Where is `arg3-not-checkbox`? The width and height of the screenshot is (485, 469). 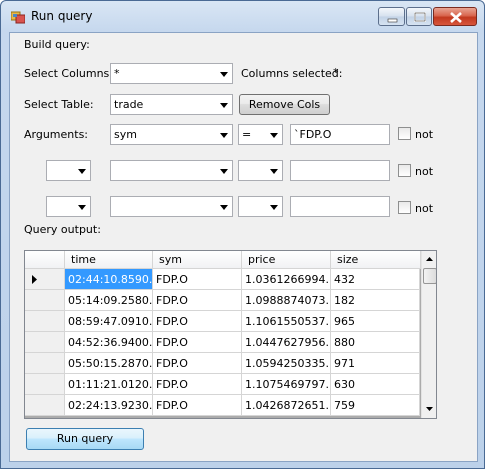 arg3-not-checkbox is located at coordinates (404, 207).